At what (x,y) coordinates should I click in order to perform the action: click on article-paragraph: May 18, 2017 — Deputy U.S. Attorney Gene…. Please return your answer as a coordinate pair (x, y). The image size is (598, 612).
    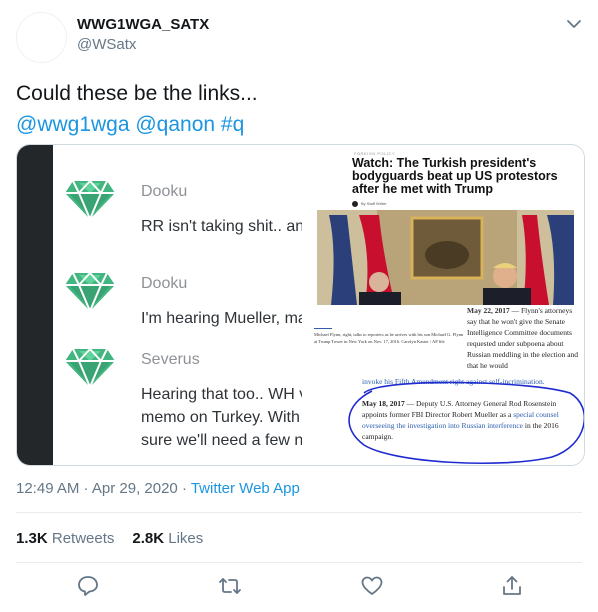
    Looking at the image, I should click on (467, 420).